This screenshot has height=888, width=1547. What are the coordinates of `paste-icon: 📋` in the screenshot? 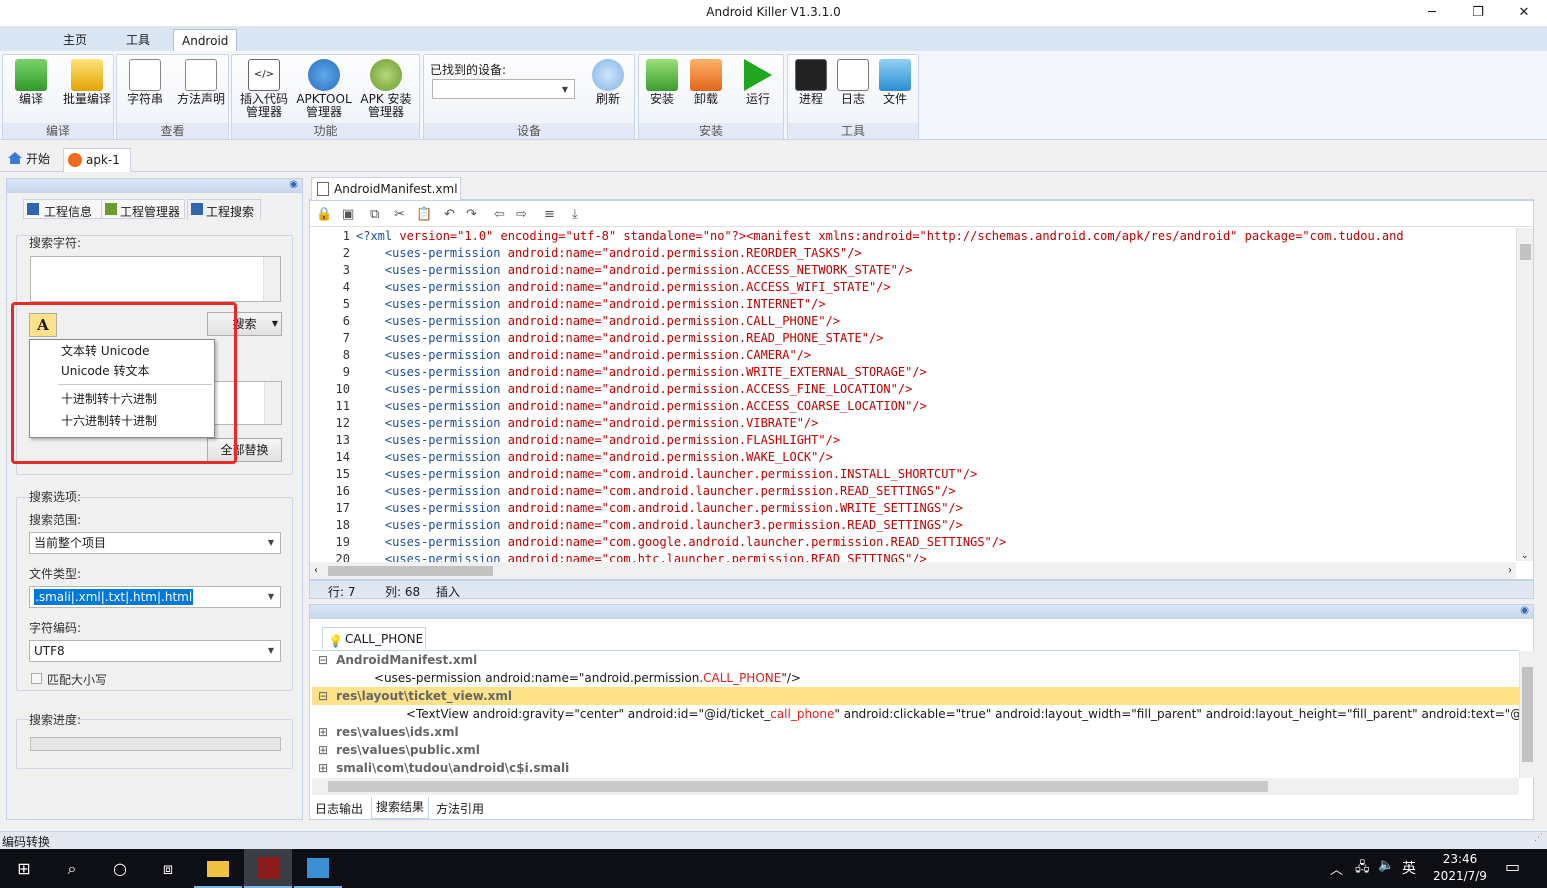 It's located at (424, 214).